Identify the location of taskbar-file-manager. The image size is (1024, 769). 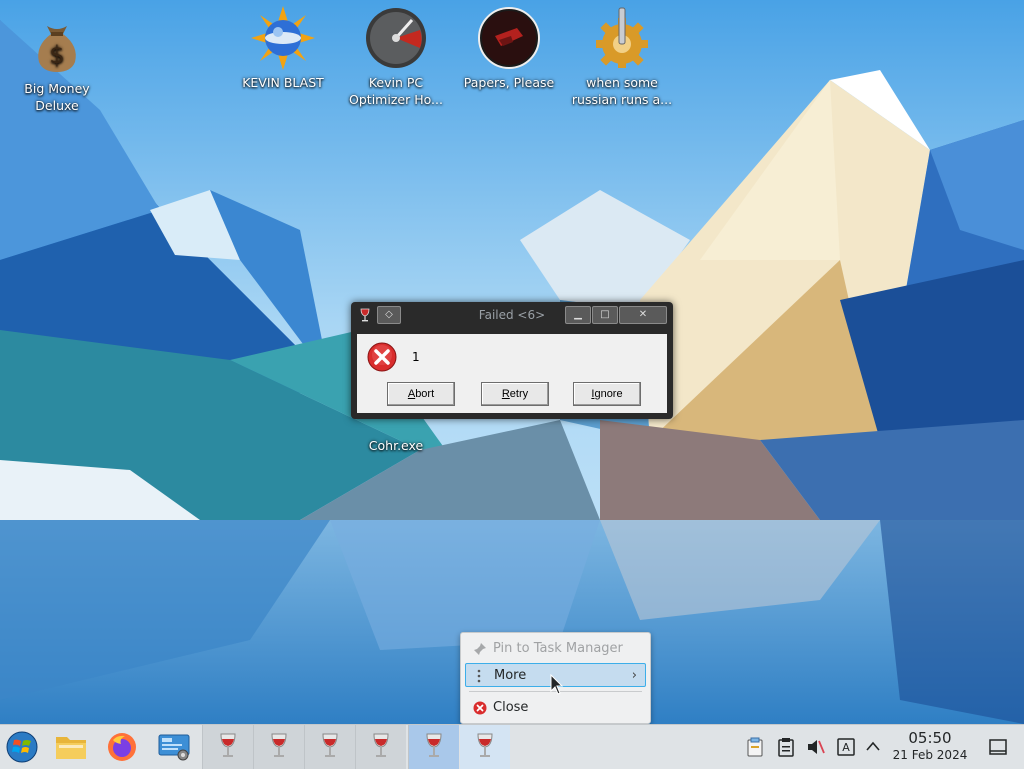
(71, 747).